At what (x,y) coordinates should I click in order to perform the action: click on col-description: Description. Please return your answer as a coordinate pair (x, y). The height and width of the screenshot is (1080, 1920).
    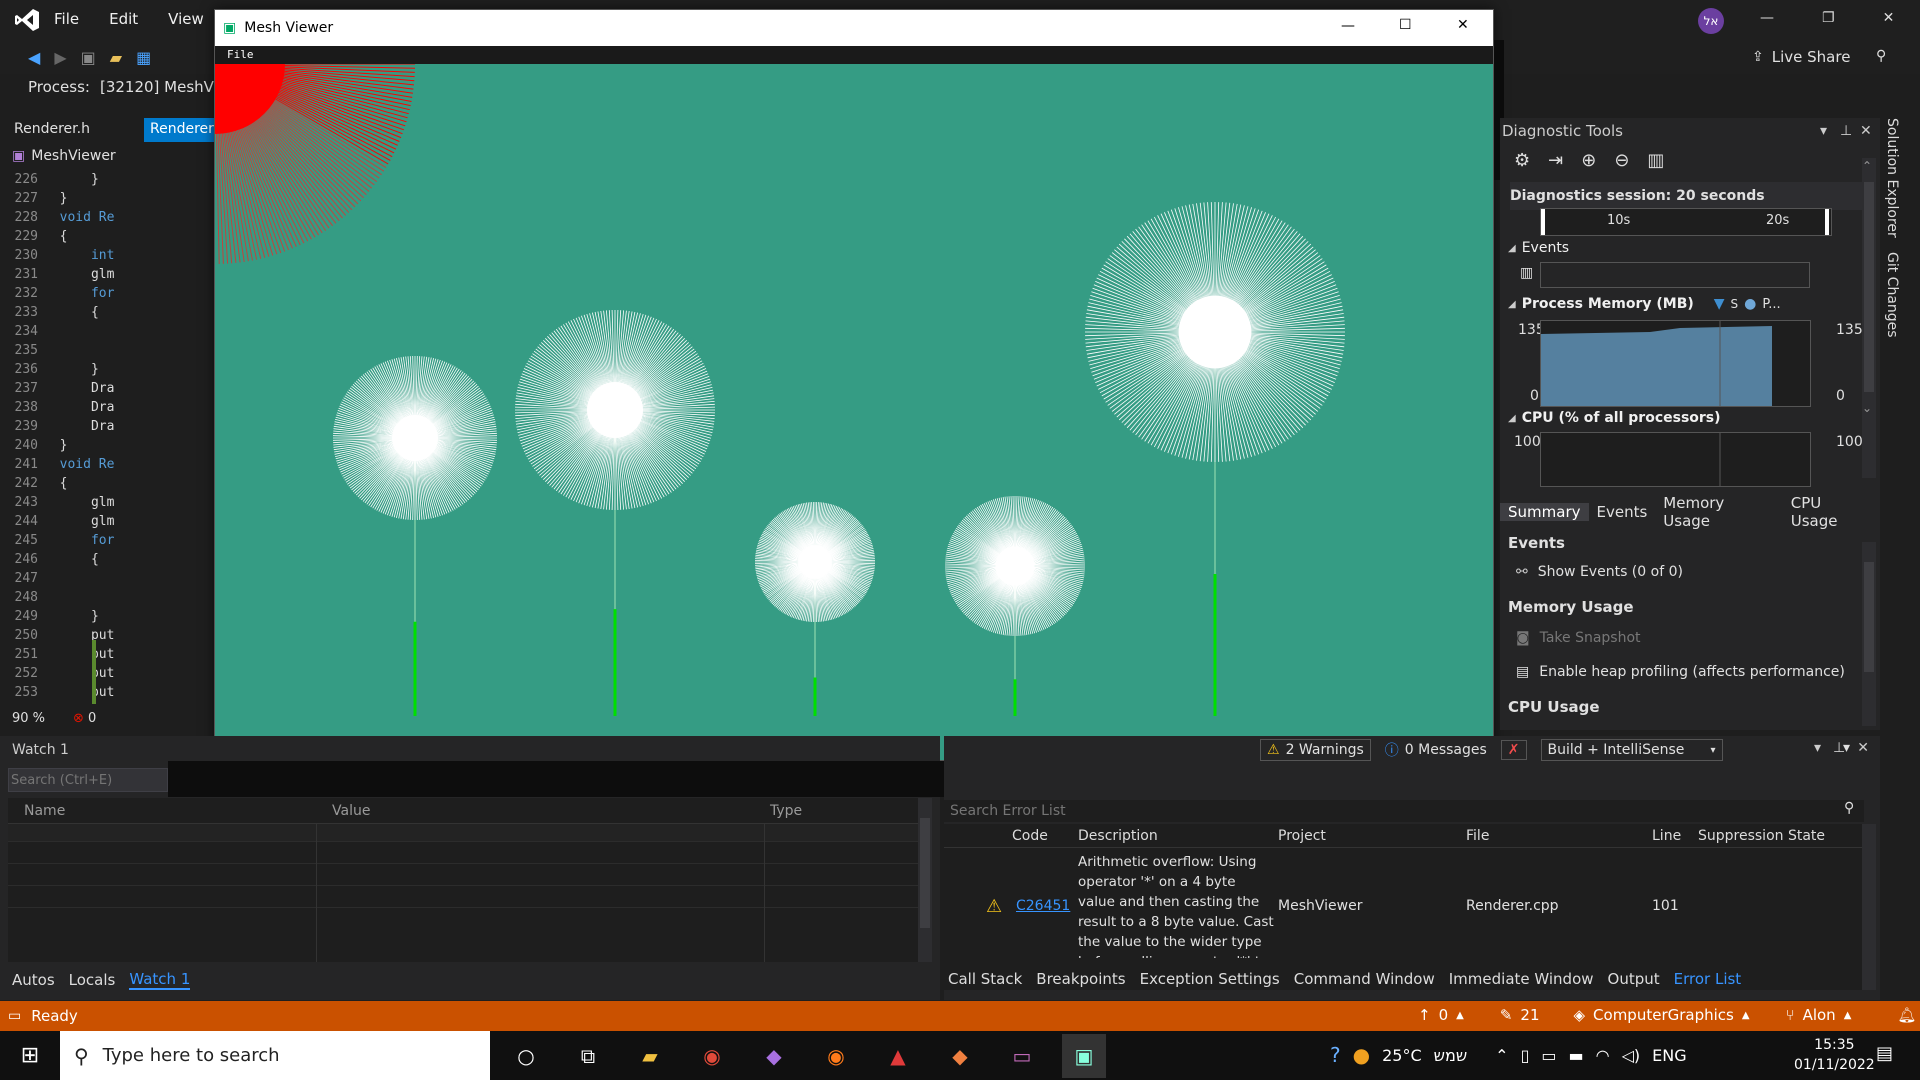
    Looking at the image, I should click on (1178, 836).